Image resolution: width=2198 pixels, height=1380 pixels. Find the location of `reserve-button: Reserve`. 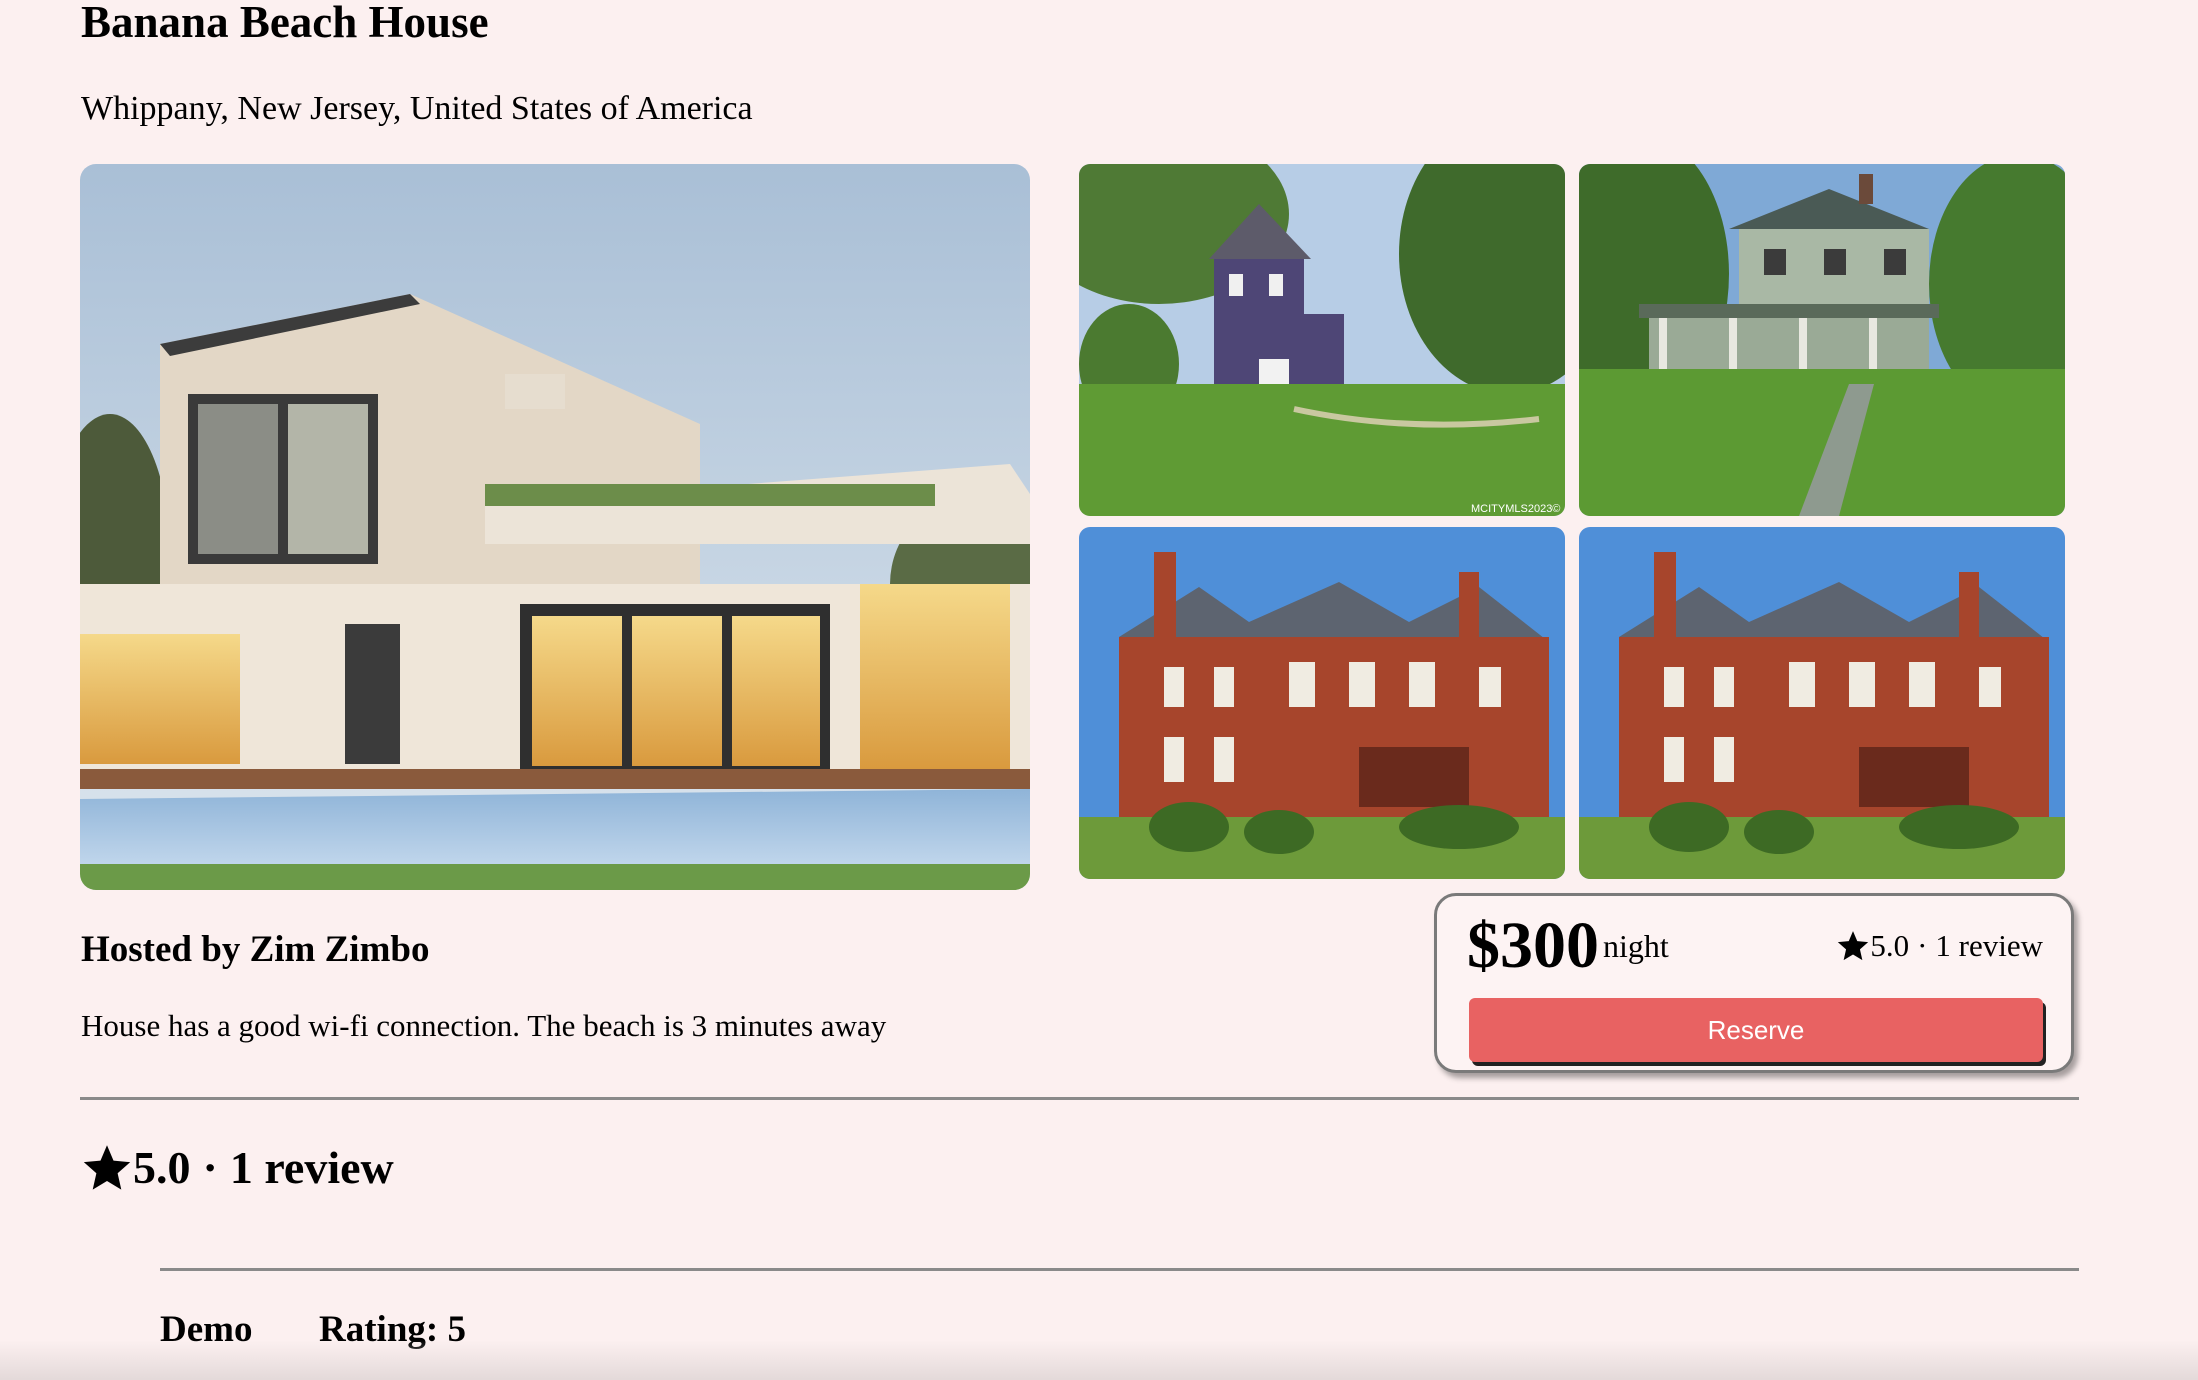

reserve-button: Reserve is located at coordinates (1756, 1030).